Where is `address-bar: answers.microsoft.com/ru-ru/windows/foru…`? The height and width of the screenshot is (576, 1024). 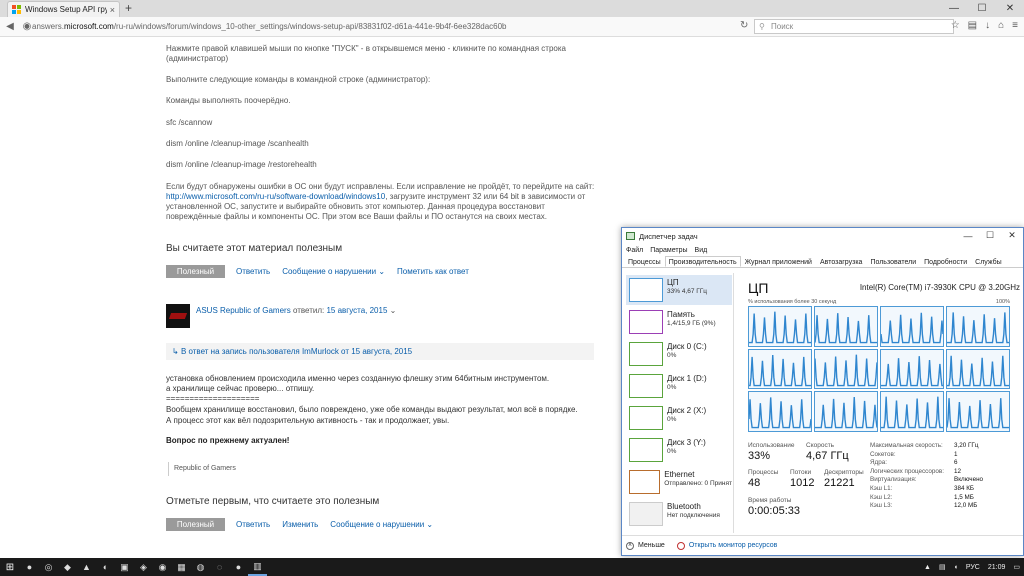
address-bar: answers.microsoft.com/ru-ru/windows/foru… is located at coordinates (382, 27).